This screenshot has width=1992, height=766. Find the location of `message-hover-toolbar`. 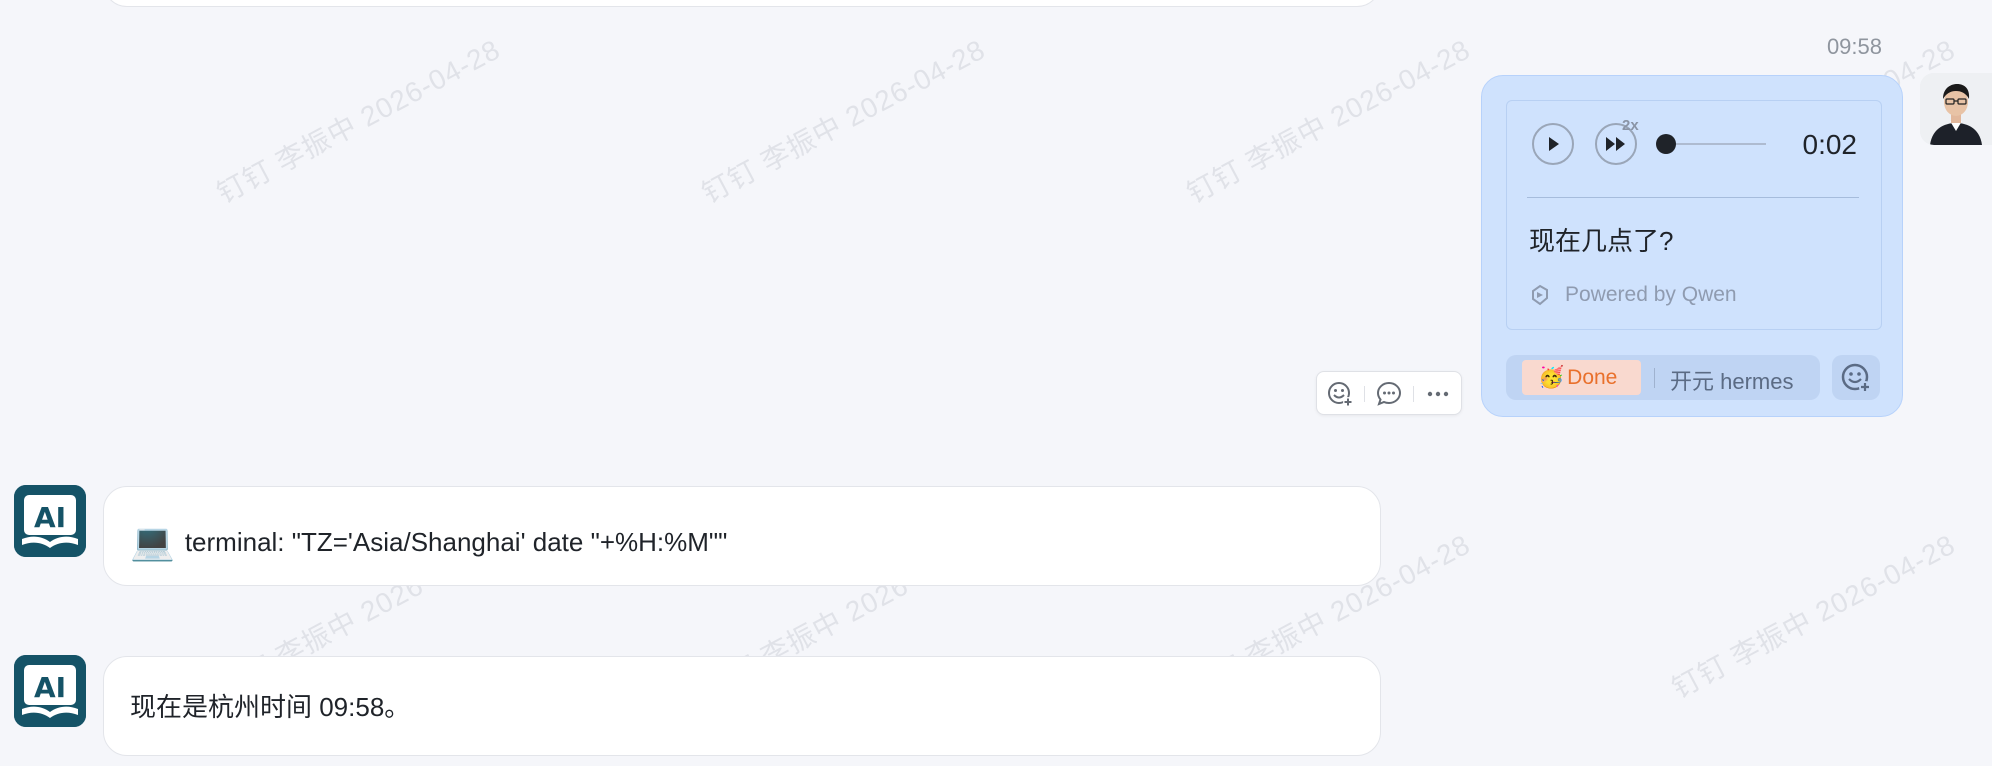

message-hover-toolbar is located at coordinates (1389, 393).